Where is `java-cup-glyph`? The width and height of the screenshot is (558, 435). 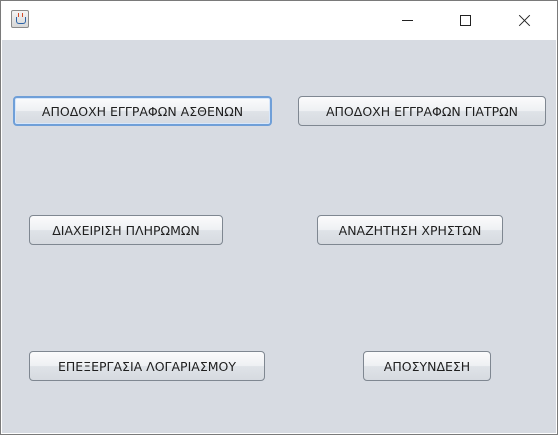 java-cup-glyph is located at coordinates (21, 20).